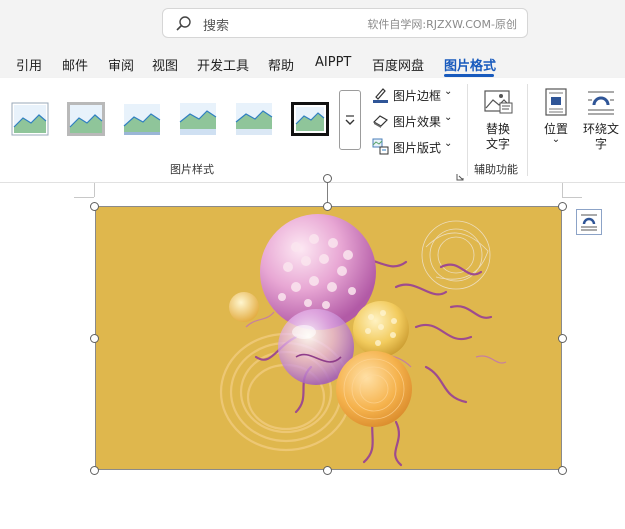 The height and width of the screenshot is (529, 625). What do you see at coordinates (562, 338) in the screenshot?
I see `resize-handle-right` at bounding box center [562, 338].